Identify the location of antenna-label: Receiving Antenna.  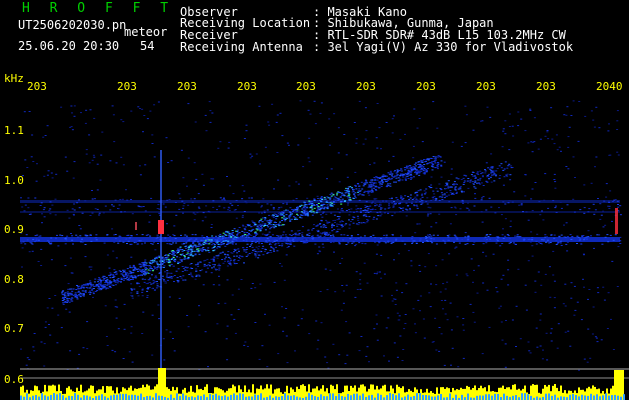
(241, 47).